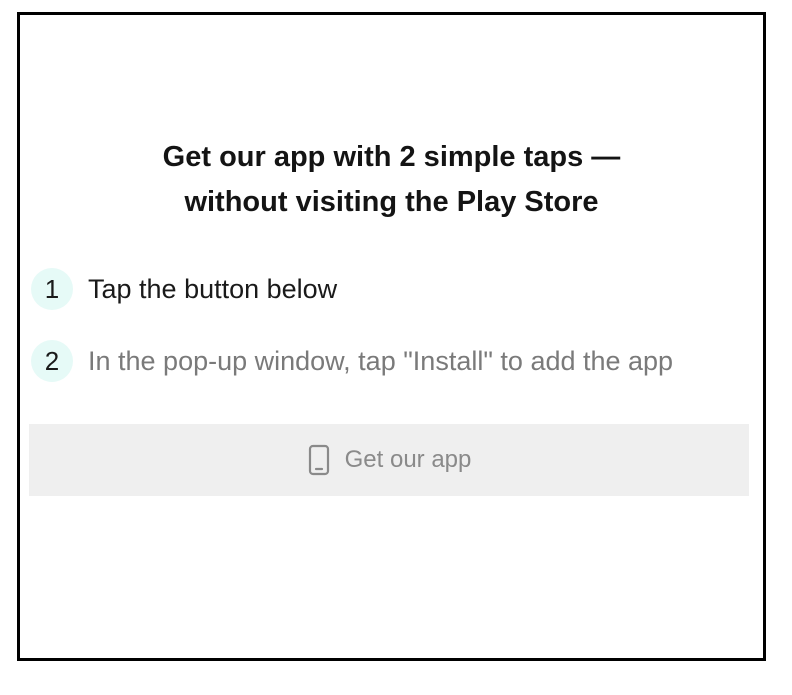 The width and height of the screenshot is (792, 695). What do you see at coordinates (319, 460) in the screenshot?
I see `phone-icon` at bounding box center [319, 460].